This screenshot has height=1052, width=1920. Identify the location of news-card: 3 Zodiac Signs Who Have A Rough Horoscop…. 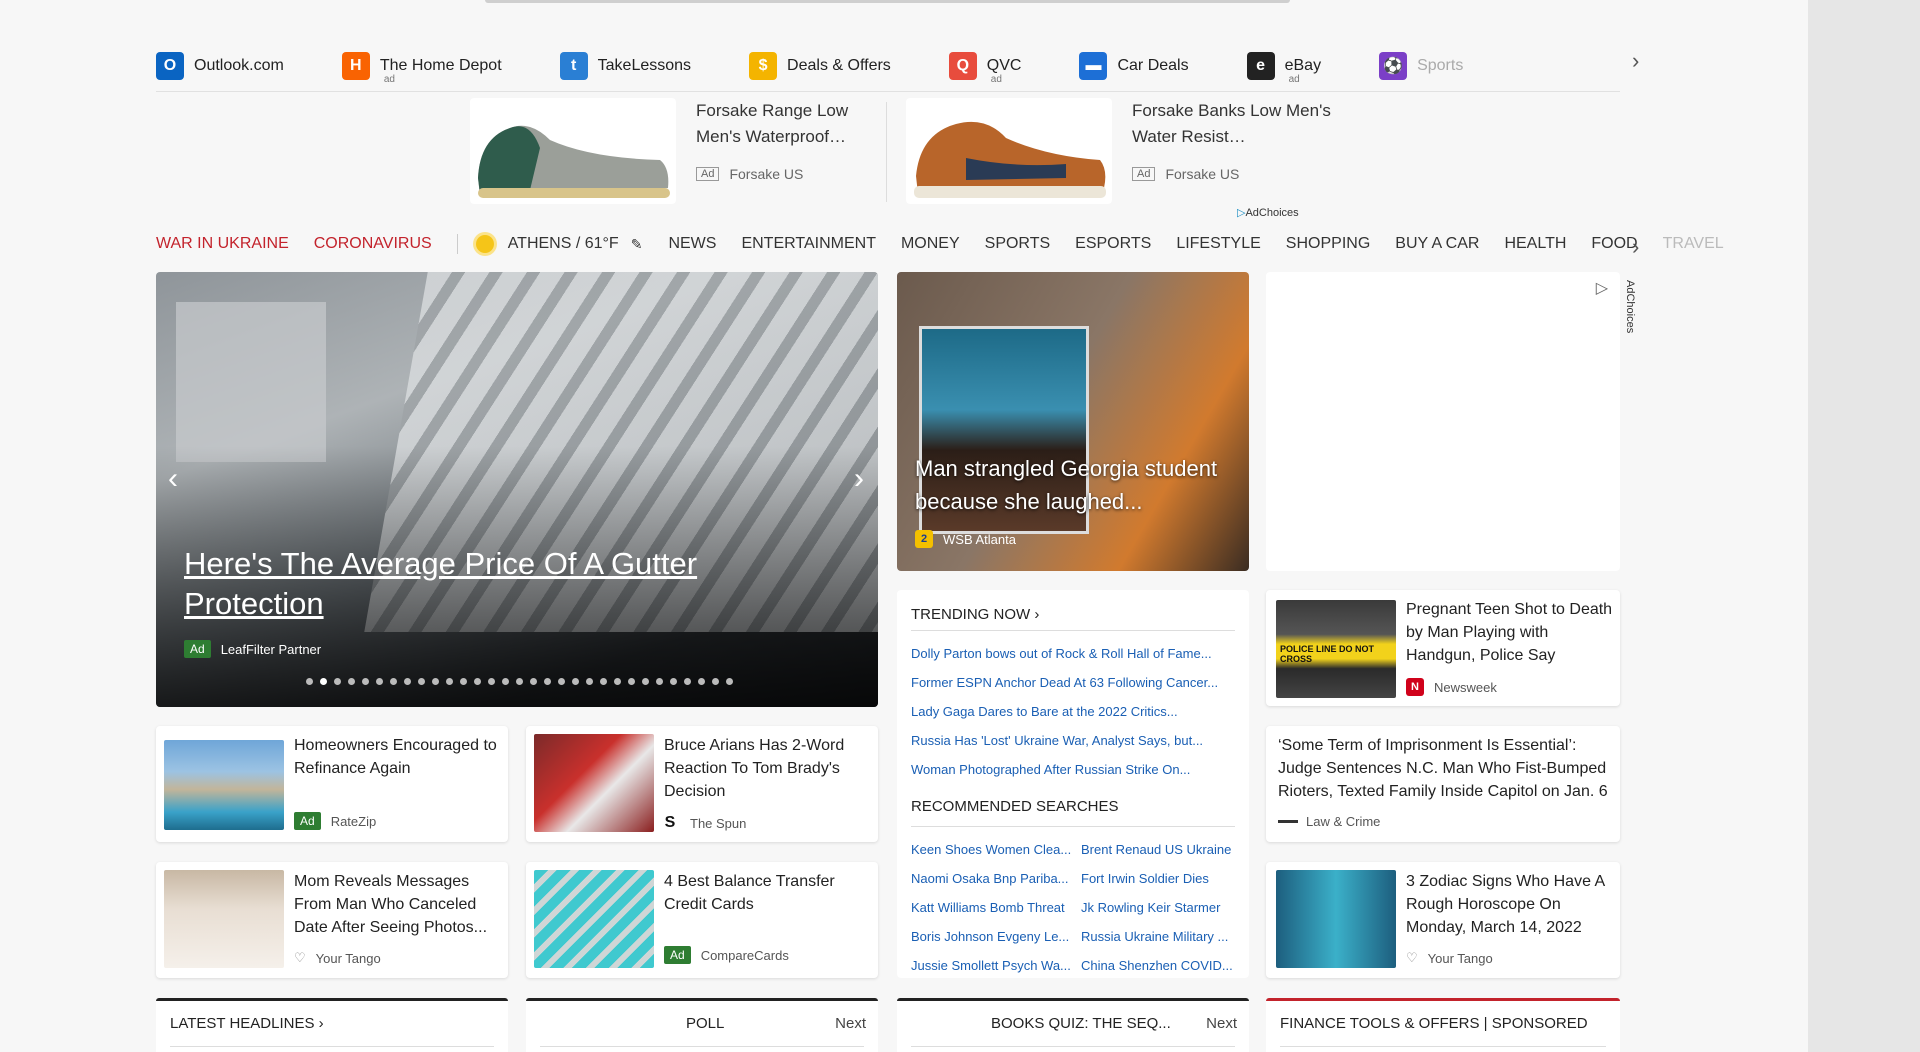
(1443, 920).